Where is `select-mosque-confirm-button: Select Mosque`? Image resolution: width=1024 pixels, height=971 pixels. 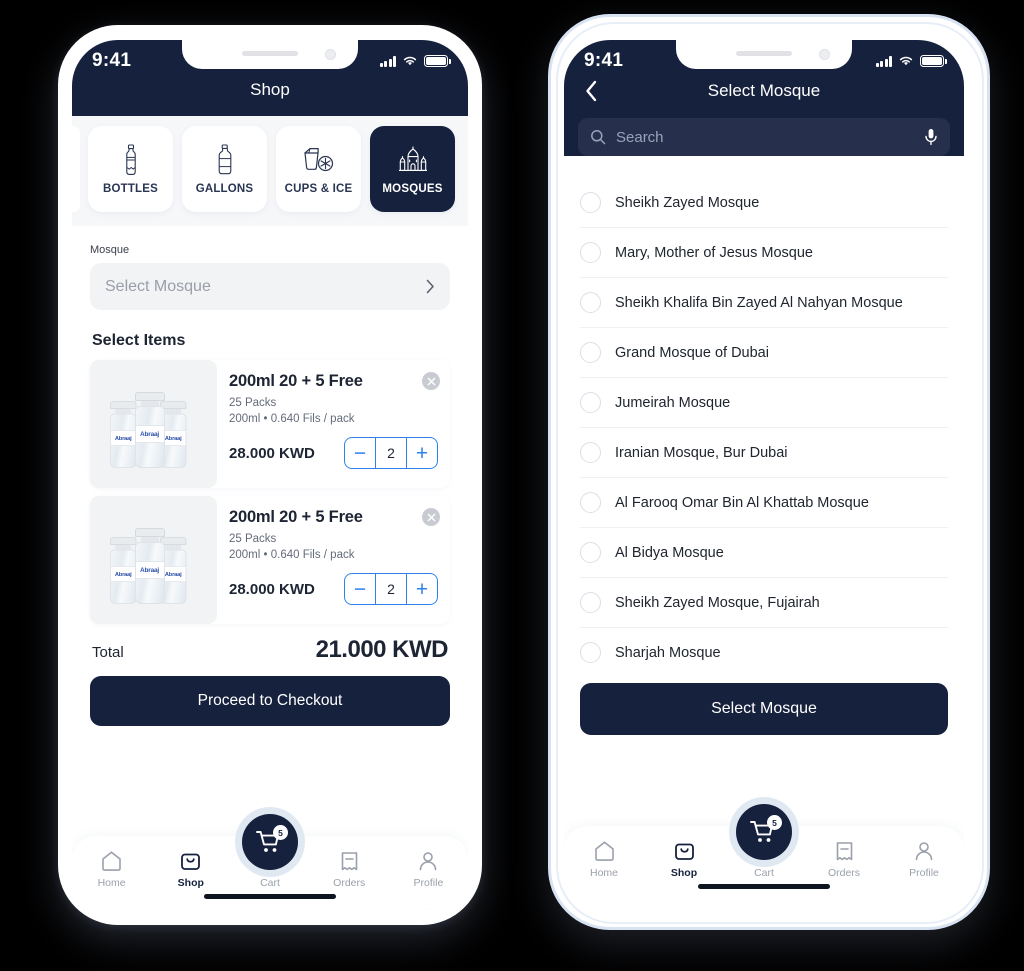
select-mosque-confirm-button: Select Mosque is located at coordinates (764, 709).